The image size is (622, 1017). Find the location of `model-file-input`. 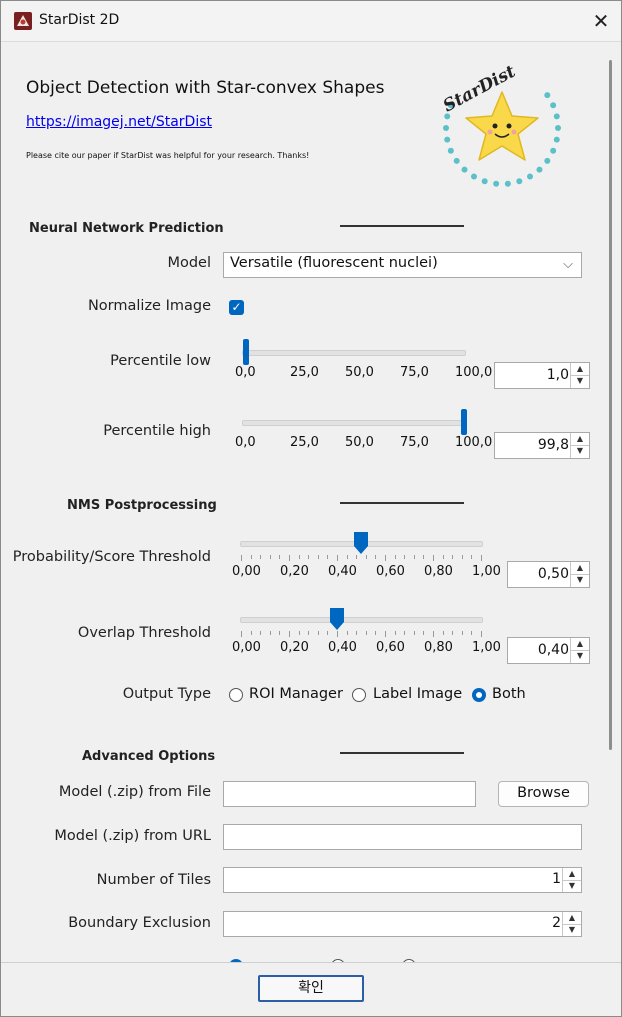

model-file-input is located at coordinates (349, 794).